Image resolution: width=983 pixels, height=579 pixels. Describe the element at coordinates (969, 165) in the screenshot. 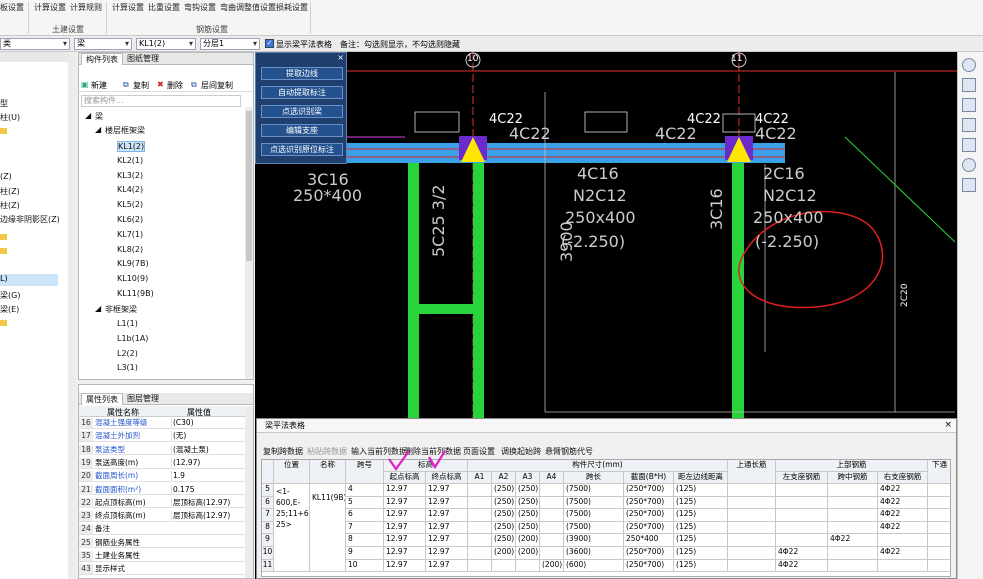

I see `rotate-icon` at that location.